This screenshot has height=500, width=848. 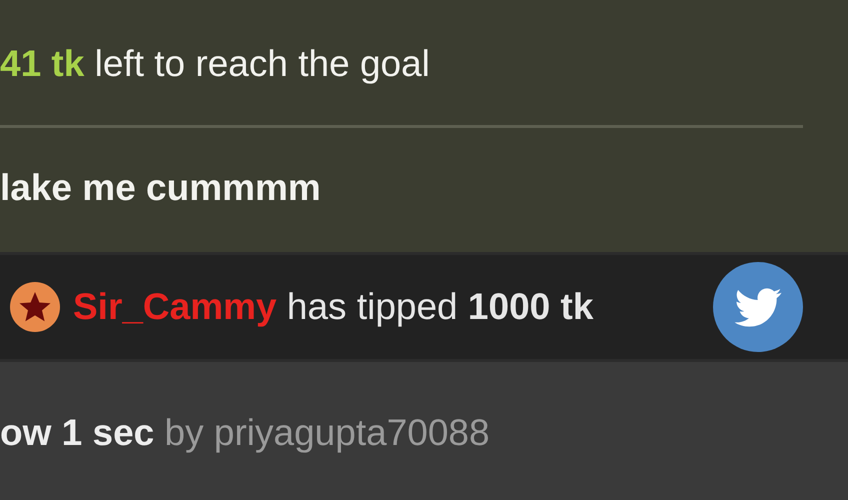 I want to click on tip-message: Sir_Cammy has tipped 1000 tk, so click(x=333, y=307).